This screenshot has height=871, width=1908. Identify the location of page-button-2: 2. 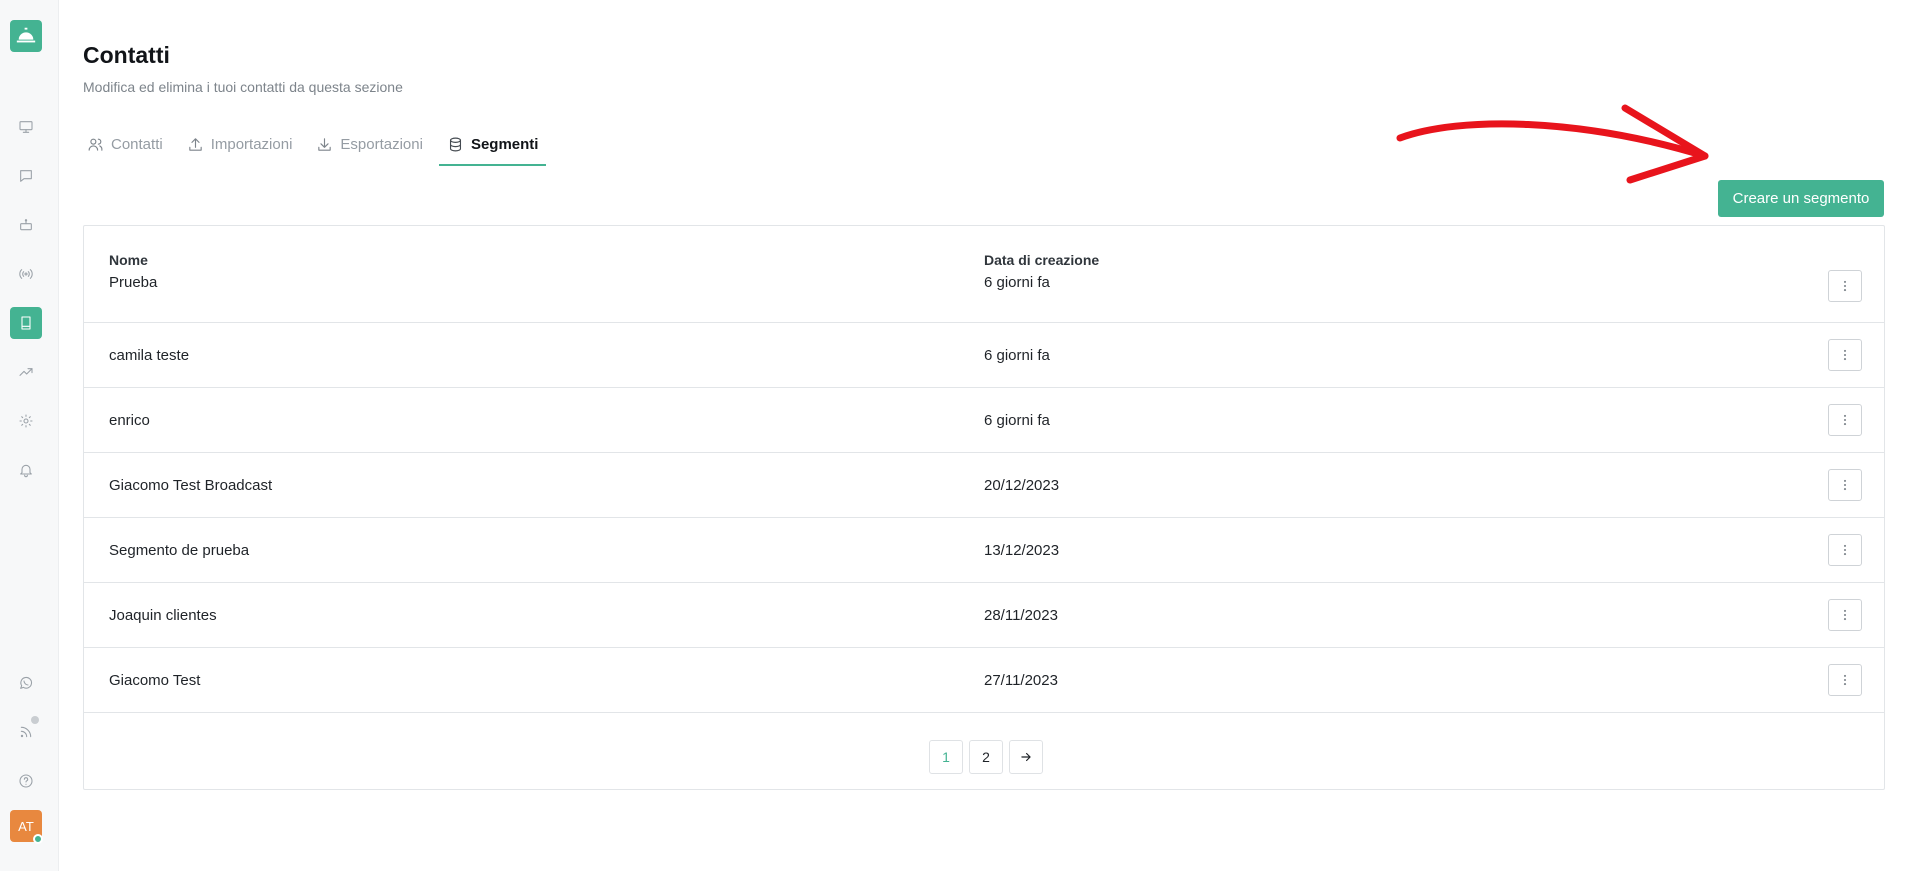
(986, 757).